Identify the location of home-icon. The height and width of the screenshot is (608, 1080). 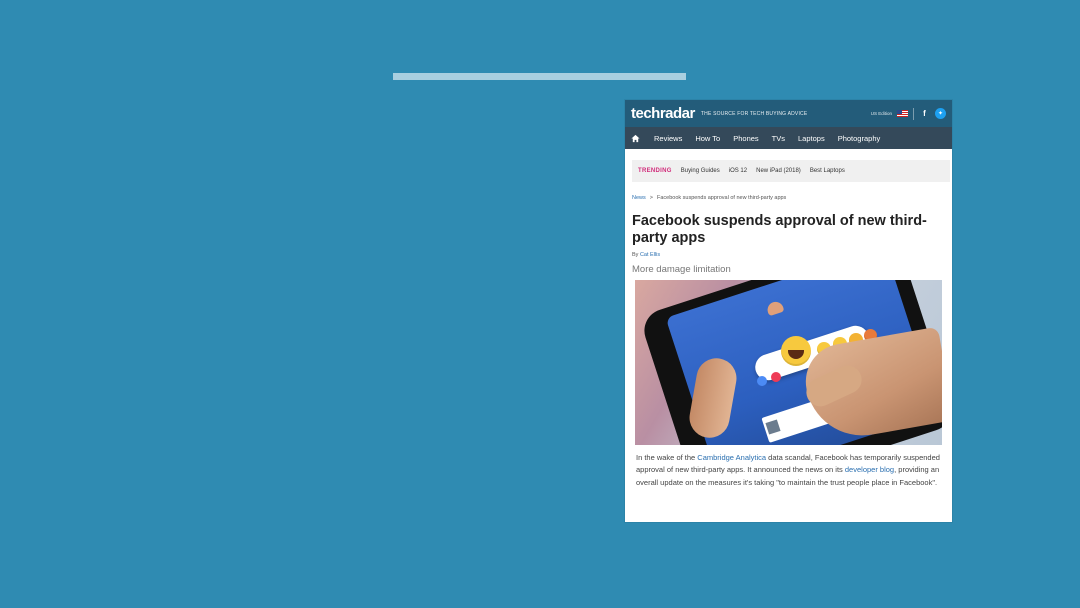
(636, 138).